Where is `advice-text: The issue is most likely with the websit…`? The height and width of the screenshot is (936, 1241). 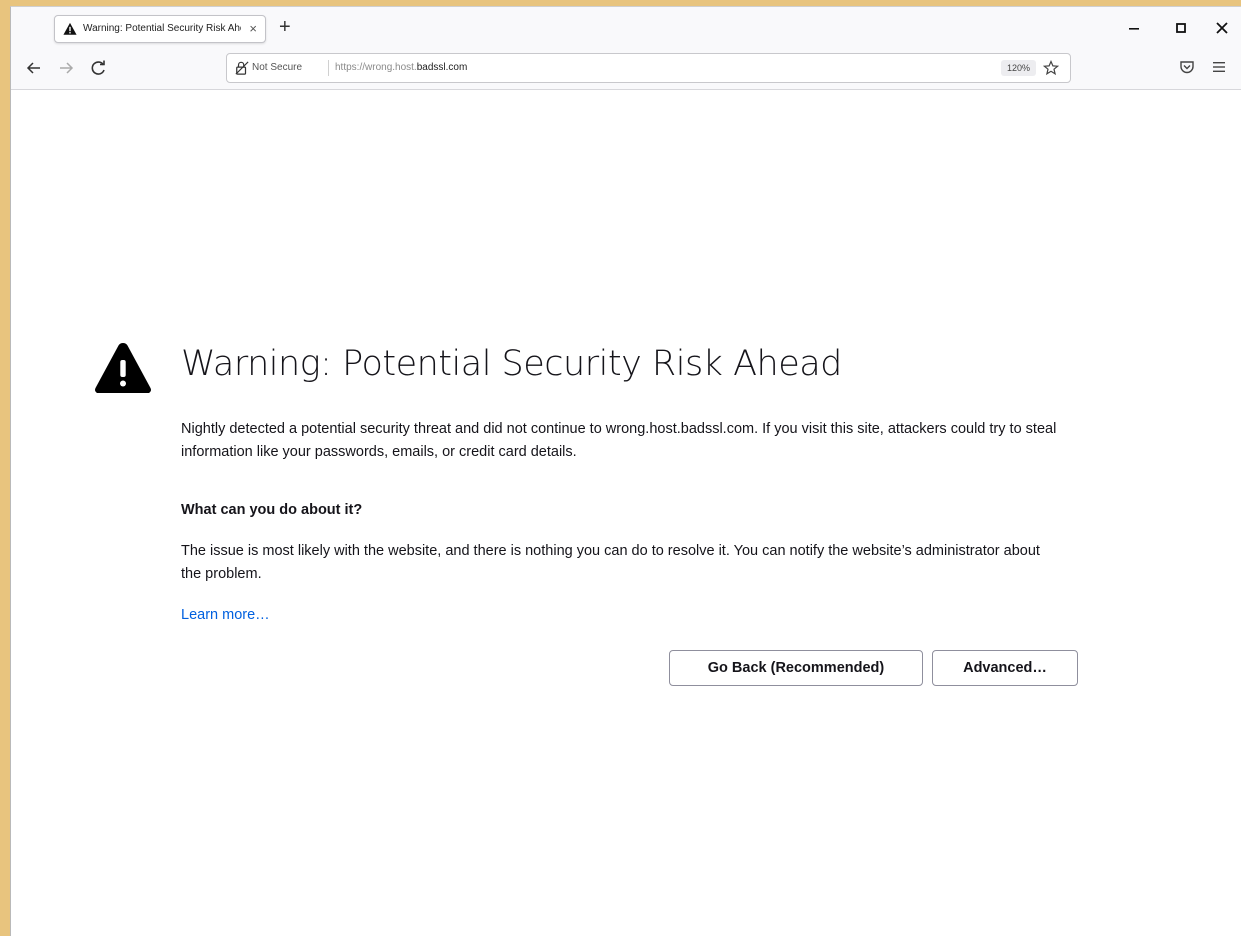 advice-text: The issue is most likely with the websit… is located at coordinates (610, 562).